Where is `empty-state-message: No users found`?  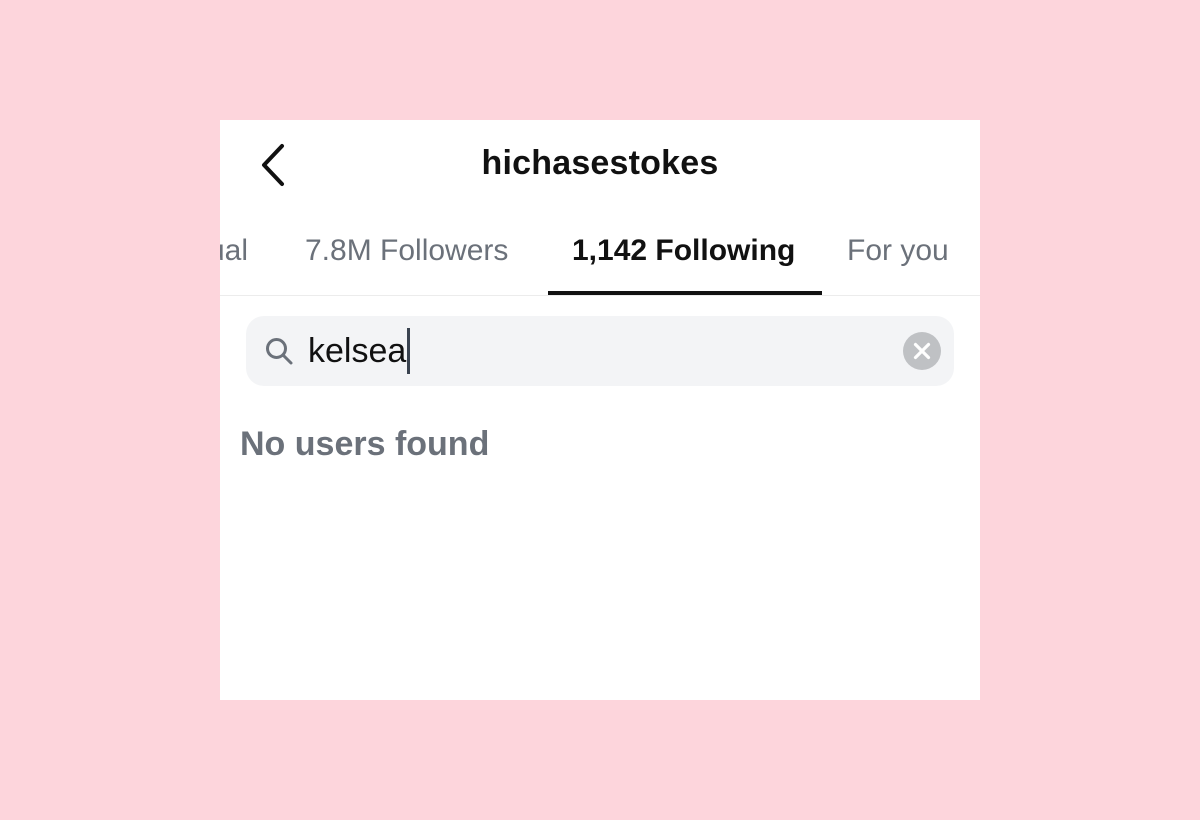
empty-state-message: No users found is located at coordinates (365, 444).